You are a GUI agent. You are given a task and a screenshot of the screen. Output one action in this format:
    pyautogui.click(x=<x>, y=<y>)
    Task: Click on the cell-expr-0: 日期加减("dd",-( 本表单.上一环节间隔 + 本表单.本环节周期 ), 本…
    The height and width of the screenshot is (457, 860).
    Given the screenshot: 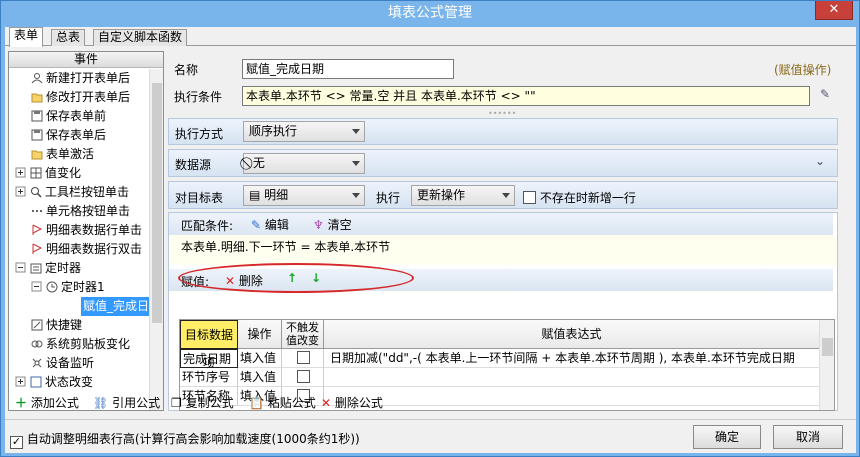 What is the action you would take?
    pyautogui.click(x=572, y=358)
    